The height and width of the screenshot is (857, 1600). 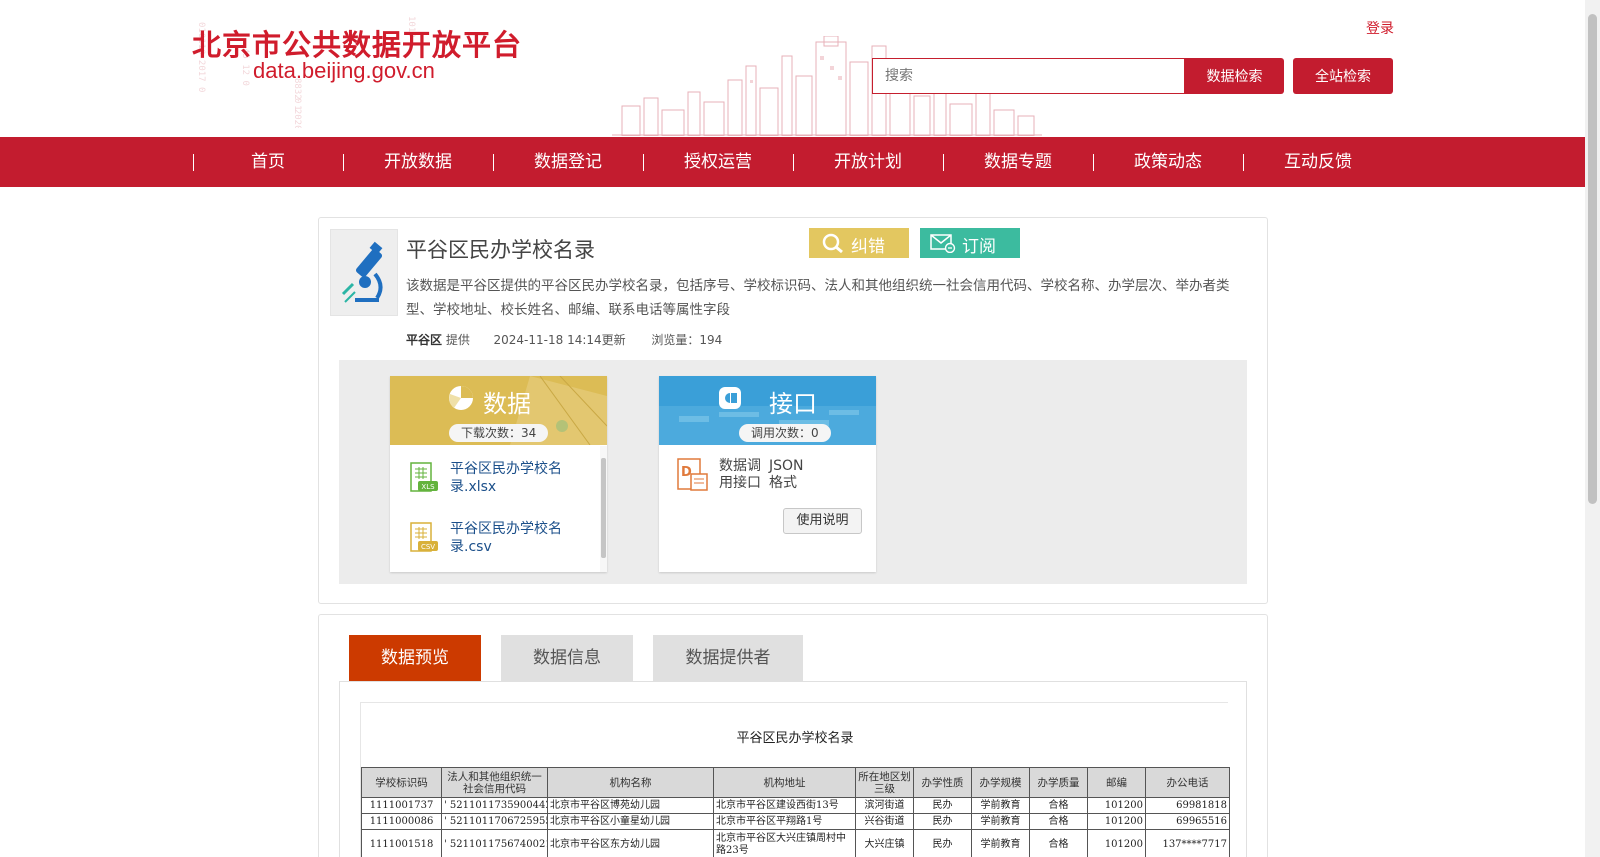 What do you see at coordinates (507, 404) in the screenshot?
I see `data-tile-title: 数据` at bounding box center [507, 404].